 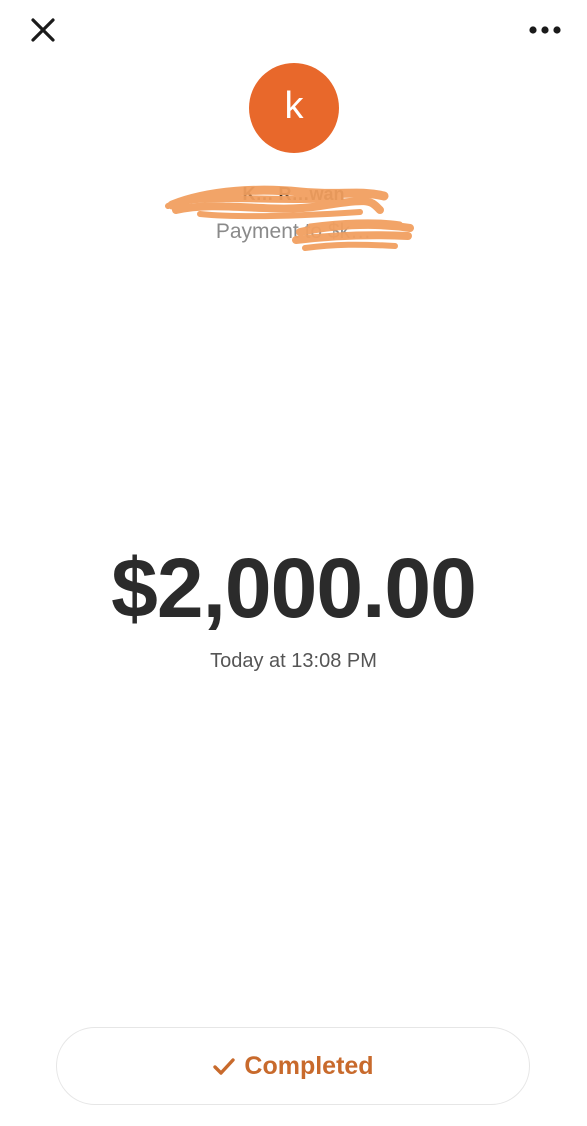 I want to click on amount-row: $2,000.00, so click(x=293, y=588).